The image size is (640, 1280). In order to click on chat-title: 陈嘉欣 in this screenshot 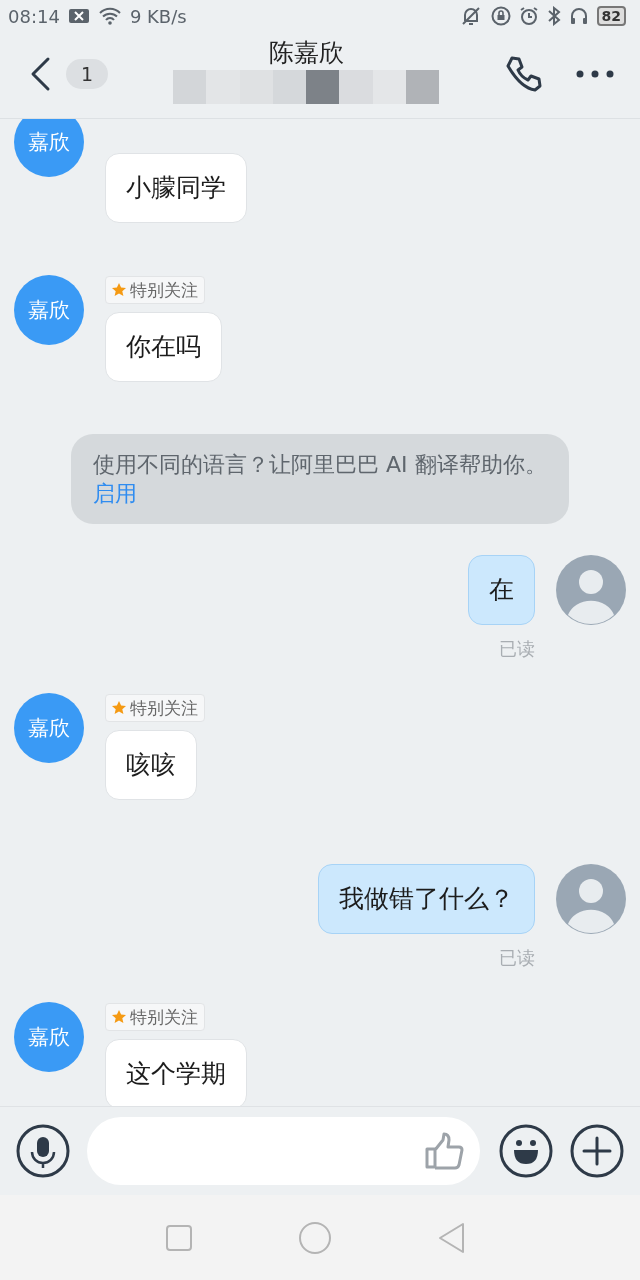, I will do `click(306, 53)`.